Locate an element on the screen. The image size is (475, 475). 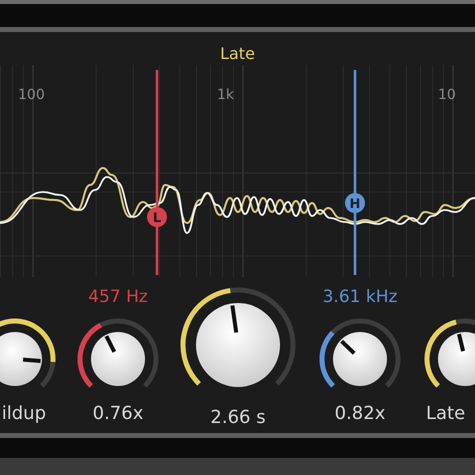
value-label: 0.82x is located at coordinates (360, 413).